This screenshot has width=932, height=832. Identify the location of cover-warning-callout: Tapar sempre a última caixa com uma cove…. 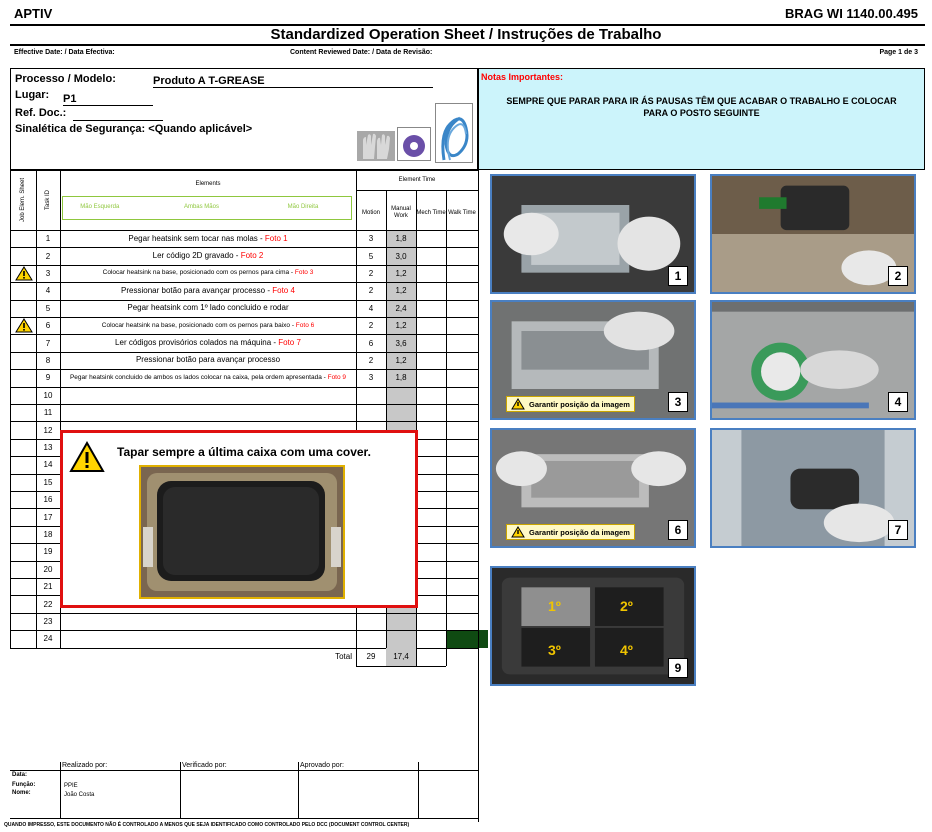
(239, 519).